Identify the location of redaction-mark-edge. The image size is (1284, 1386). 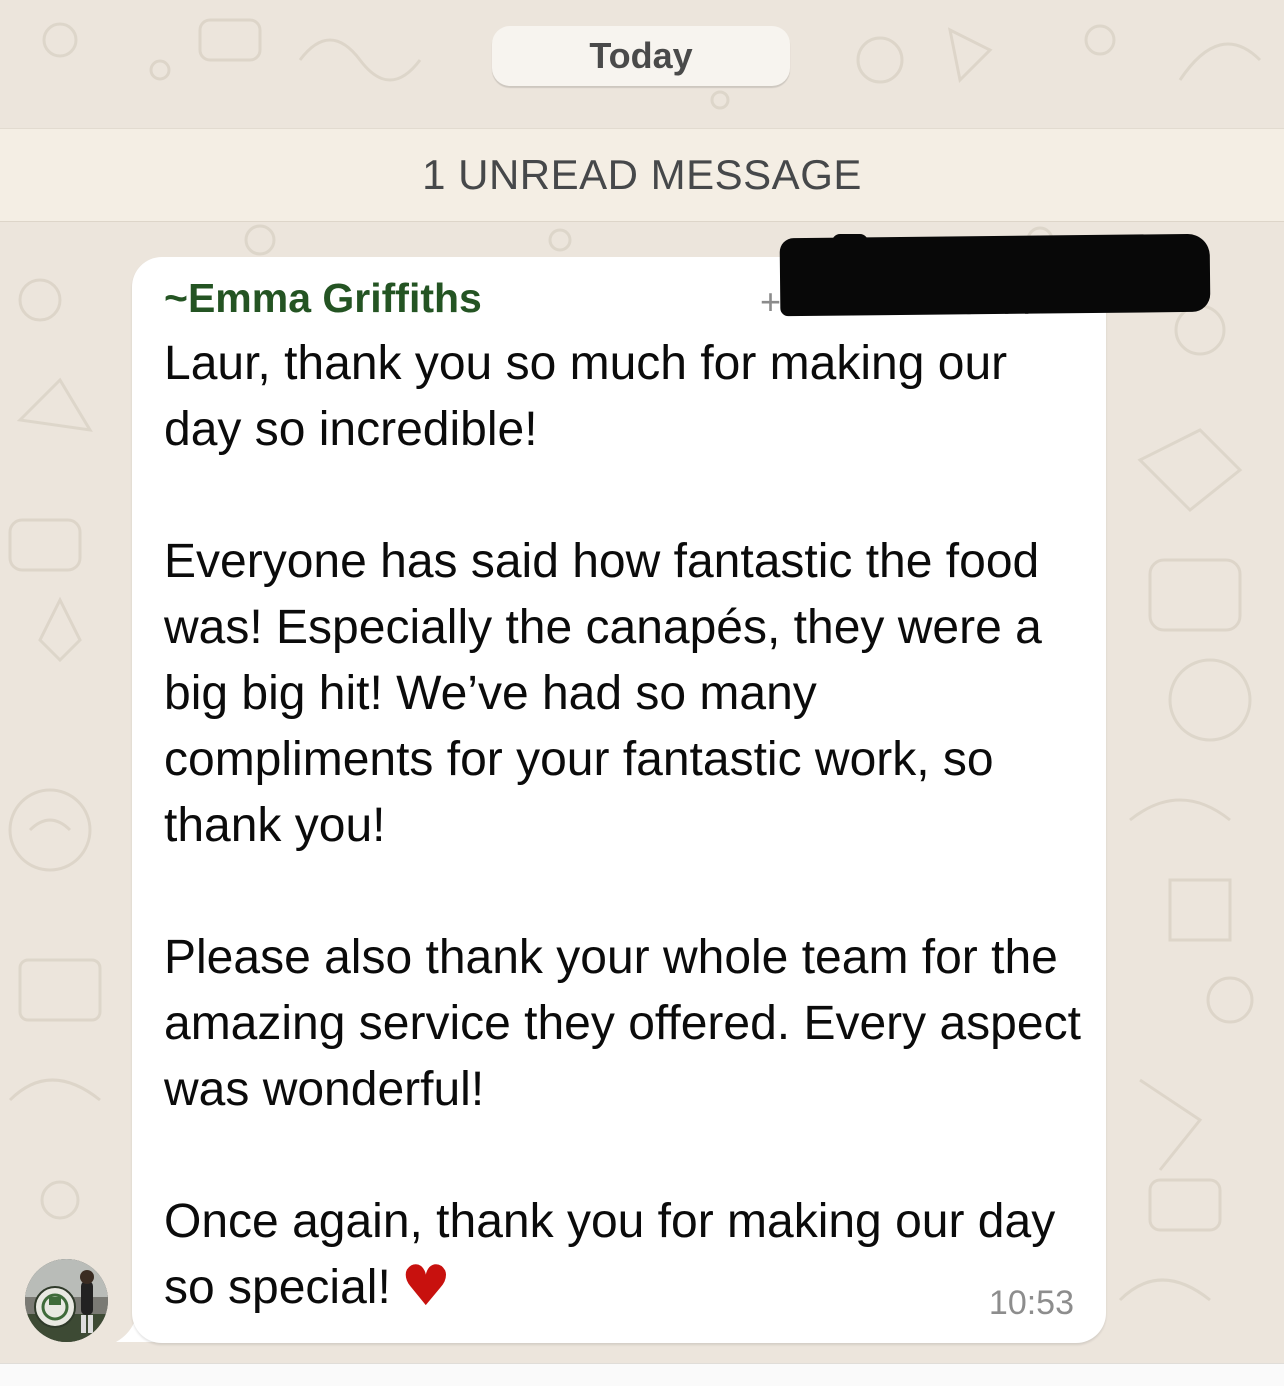
(850, 243).